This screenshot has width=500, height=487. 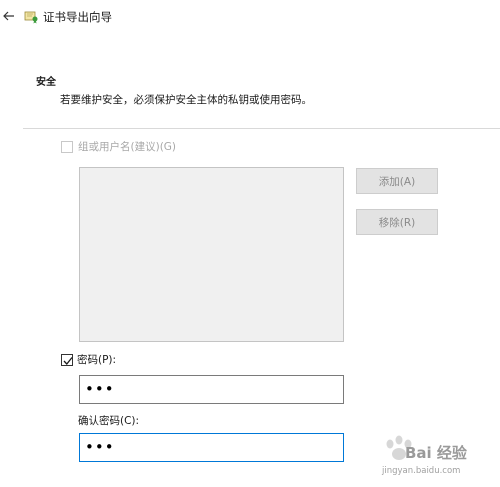 What do you see at coordinates (97, 360) in the screenshot?
I see `password-checkbox-label: 密码(P):` at bounding box center [97, 360].